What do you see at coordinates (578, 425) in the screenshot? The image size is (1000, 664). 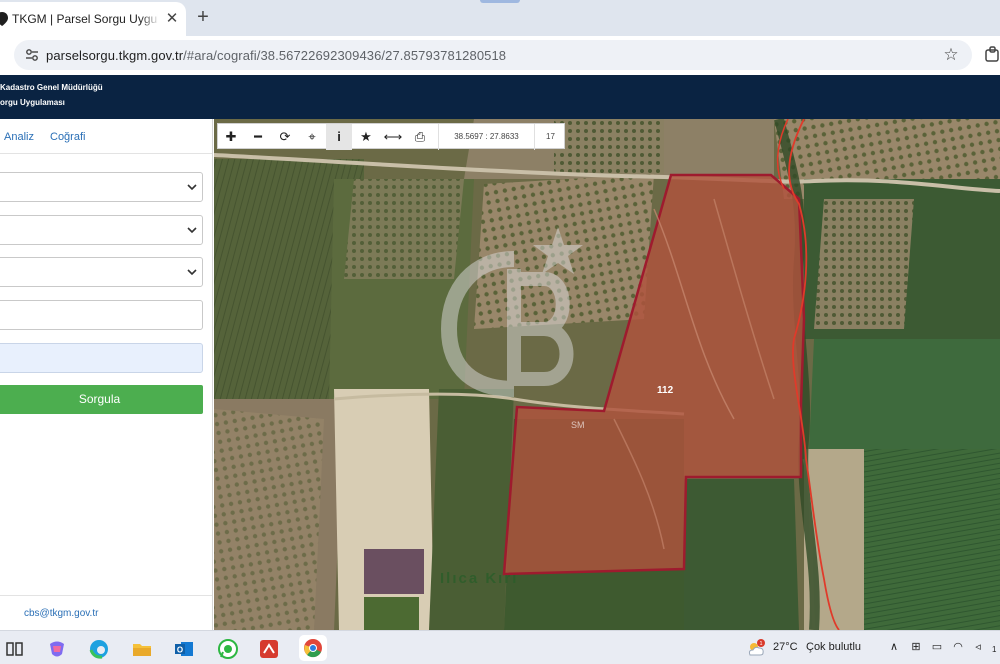 I see `watermark-text: SM` at bounding box center [578, 425].